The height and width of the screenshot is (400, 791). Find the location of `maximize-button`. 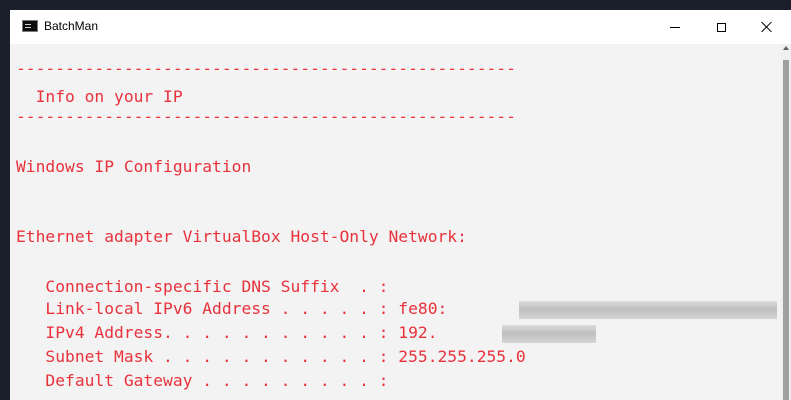

maximize-button is located at coordinates (721, 27).